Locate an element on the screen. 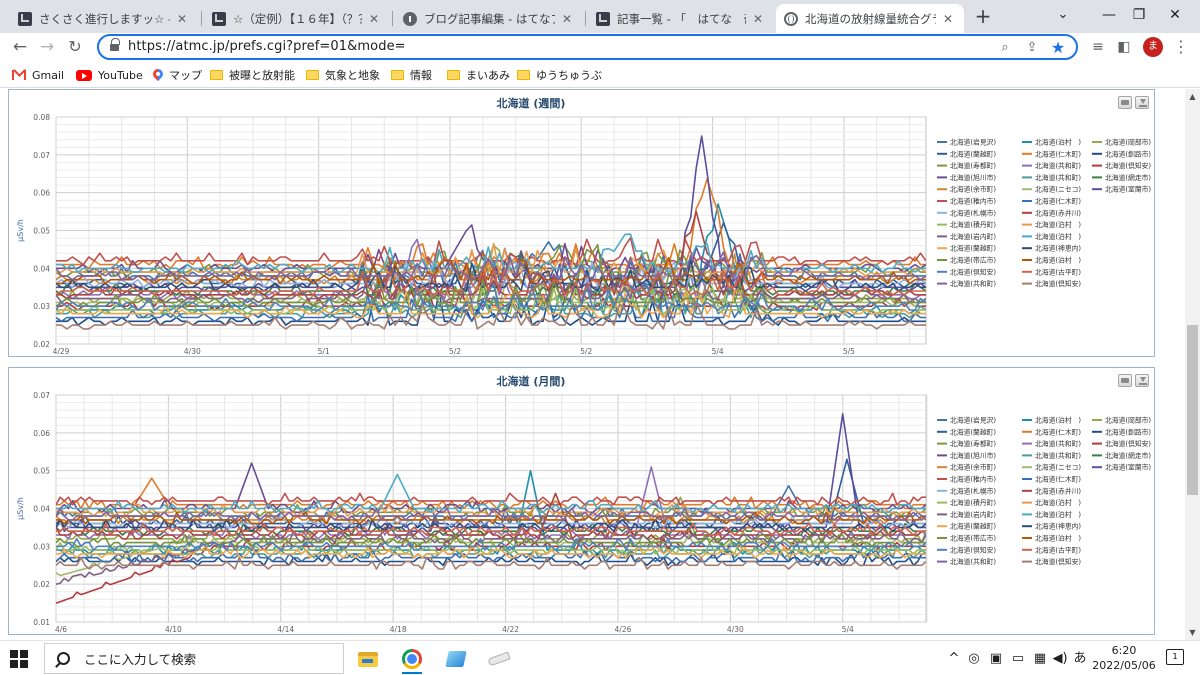 The width and height of the screenshot is (1200, 675). menu-kebab-icon: ⋮ is located at coordinates (1181, 47).